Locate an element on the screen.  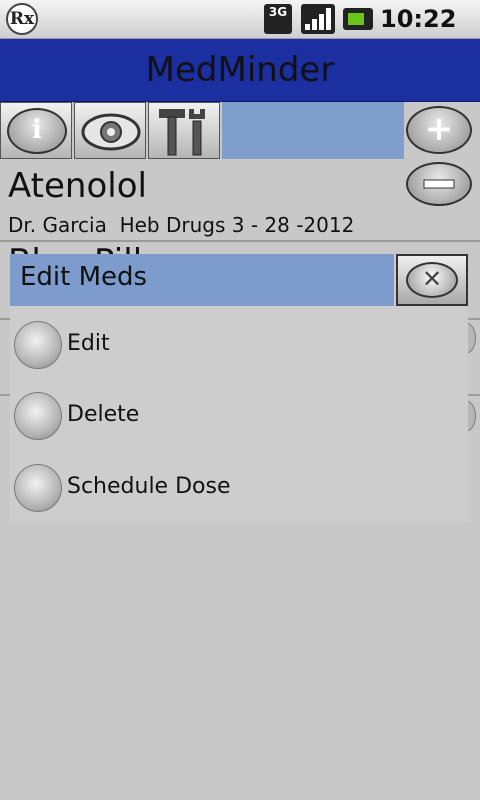
info-button: i is located at coordinates (36, 130).